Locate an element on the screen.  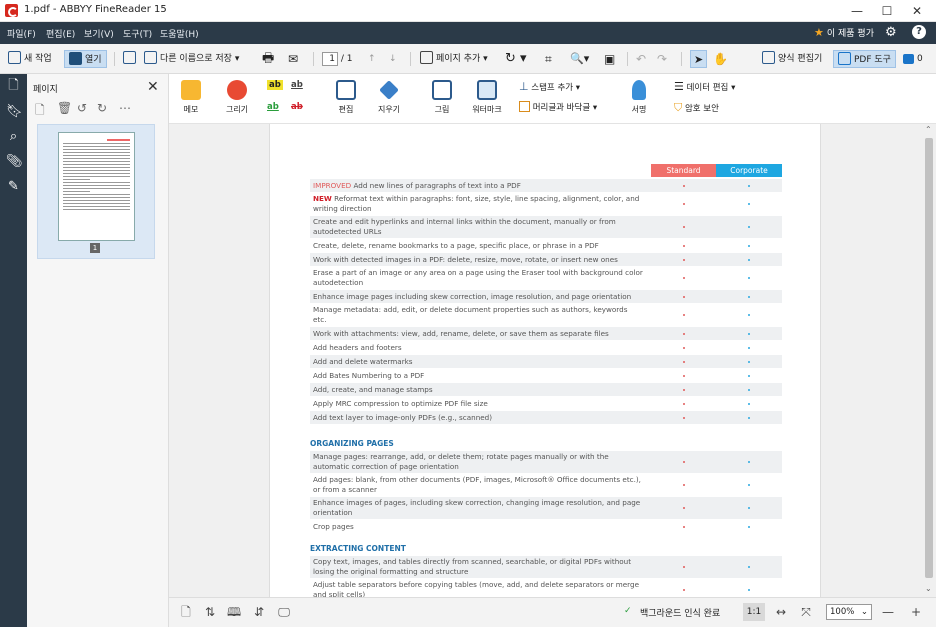
scroll-up-icon: ⌃ is located at coordinates (928, 129).